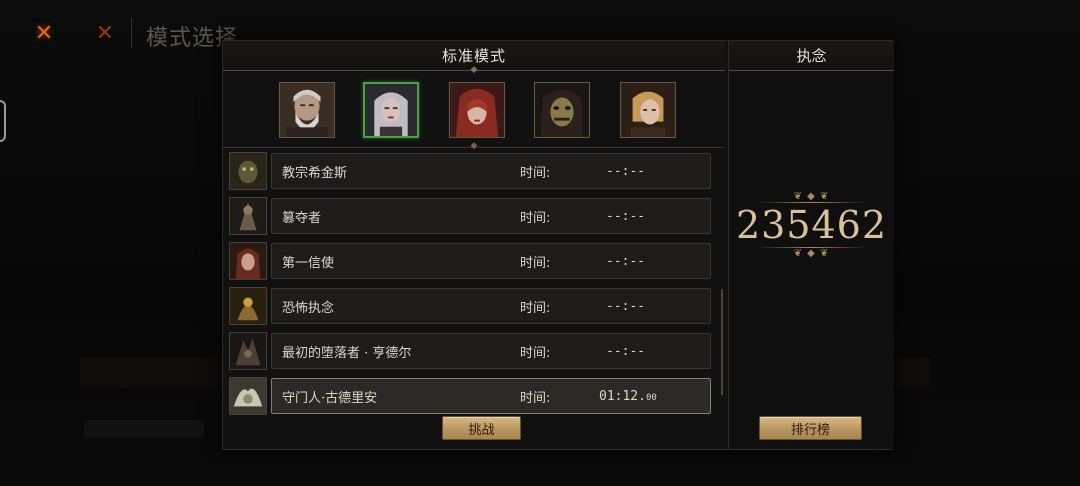 This screenshot has width=1080, height=486. I want to click on back-close-icon: ✕, so click(105, 33).